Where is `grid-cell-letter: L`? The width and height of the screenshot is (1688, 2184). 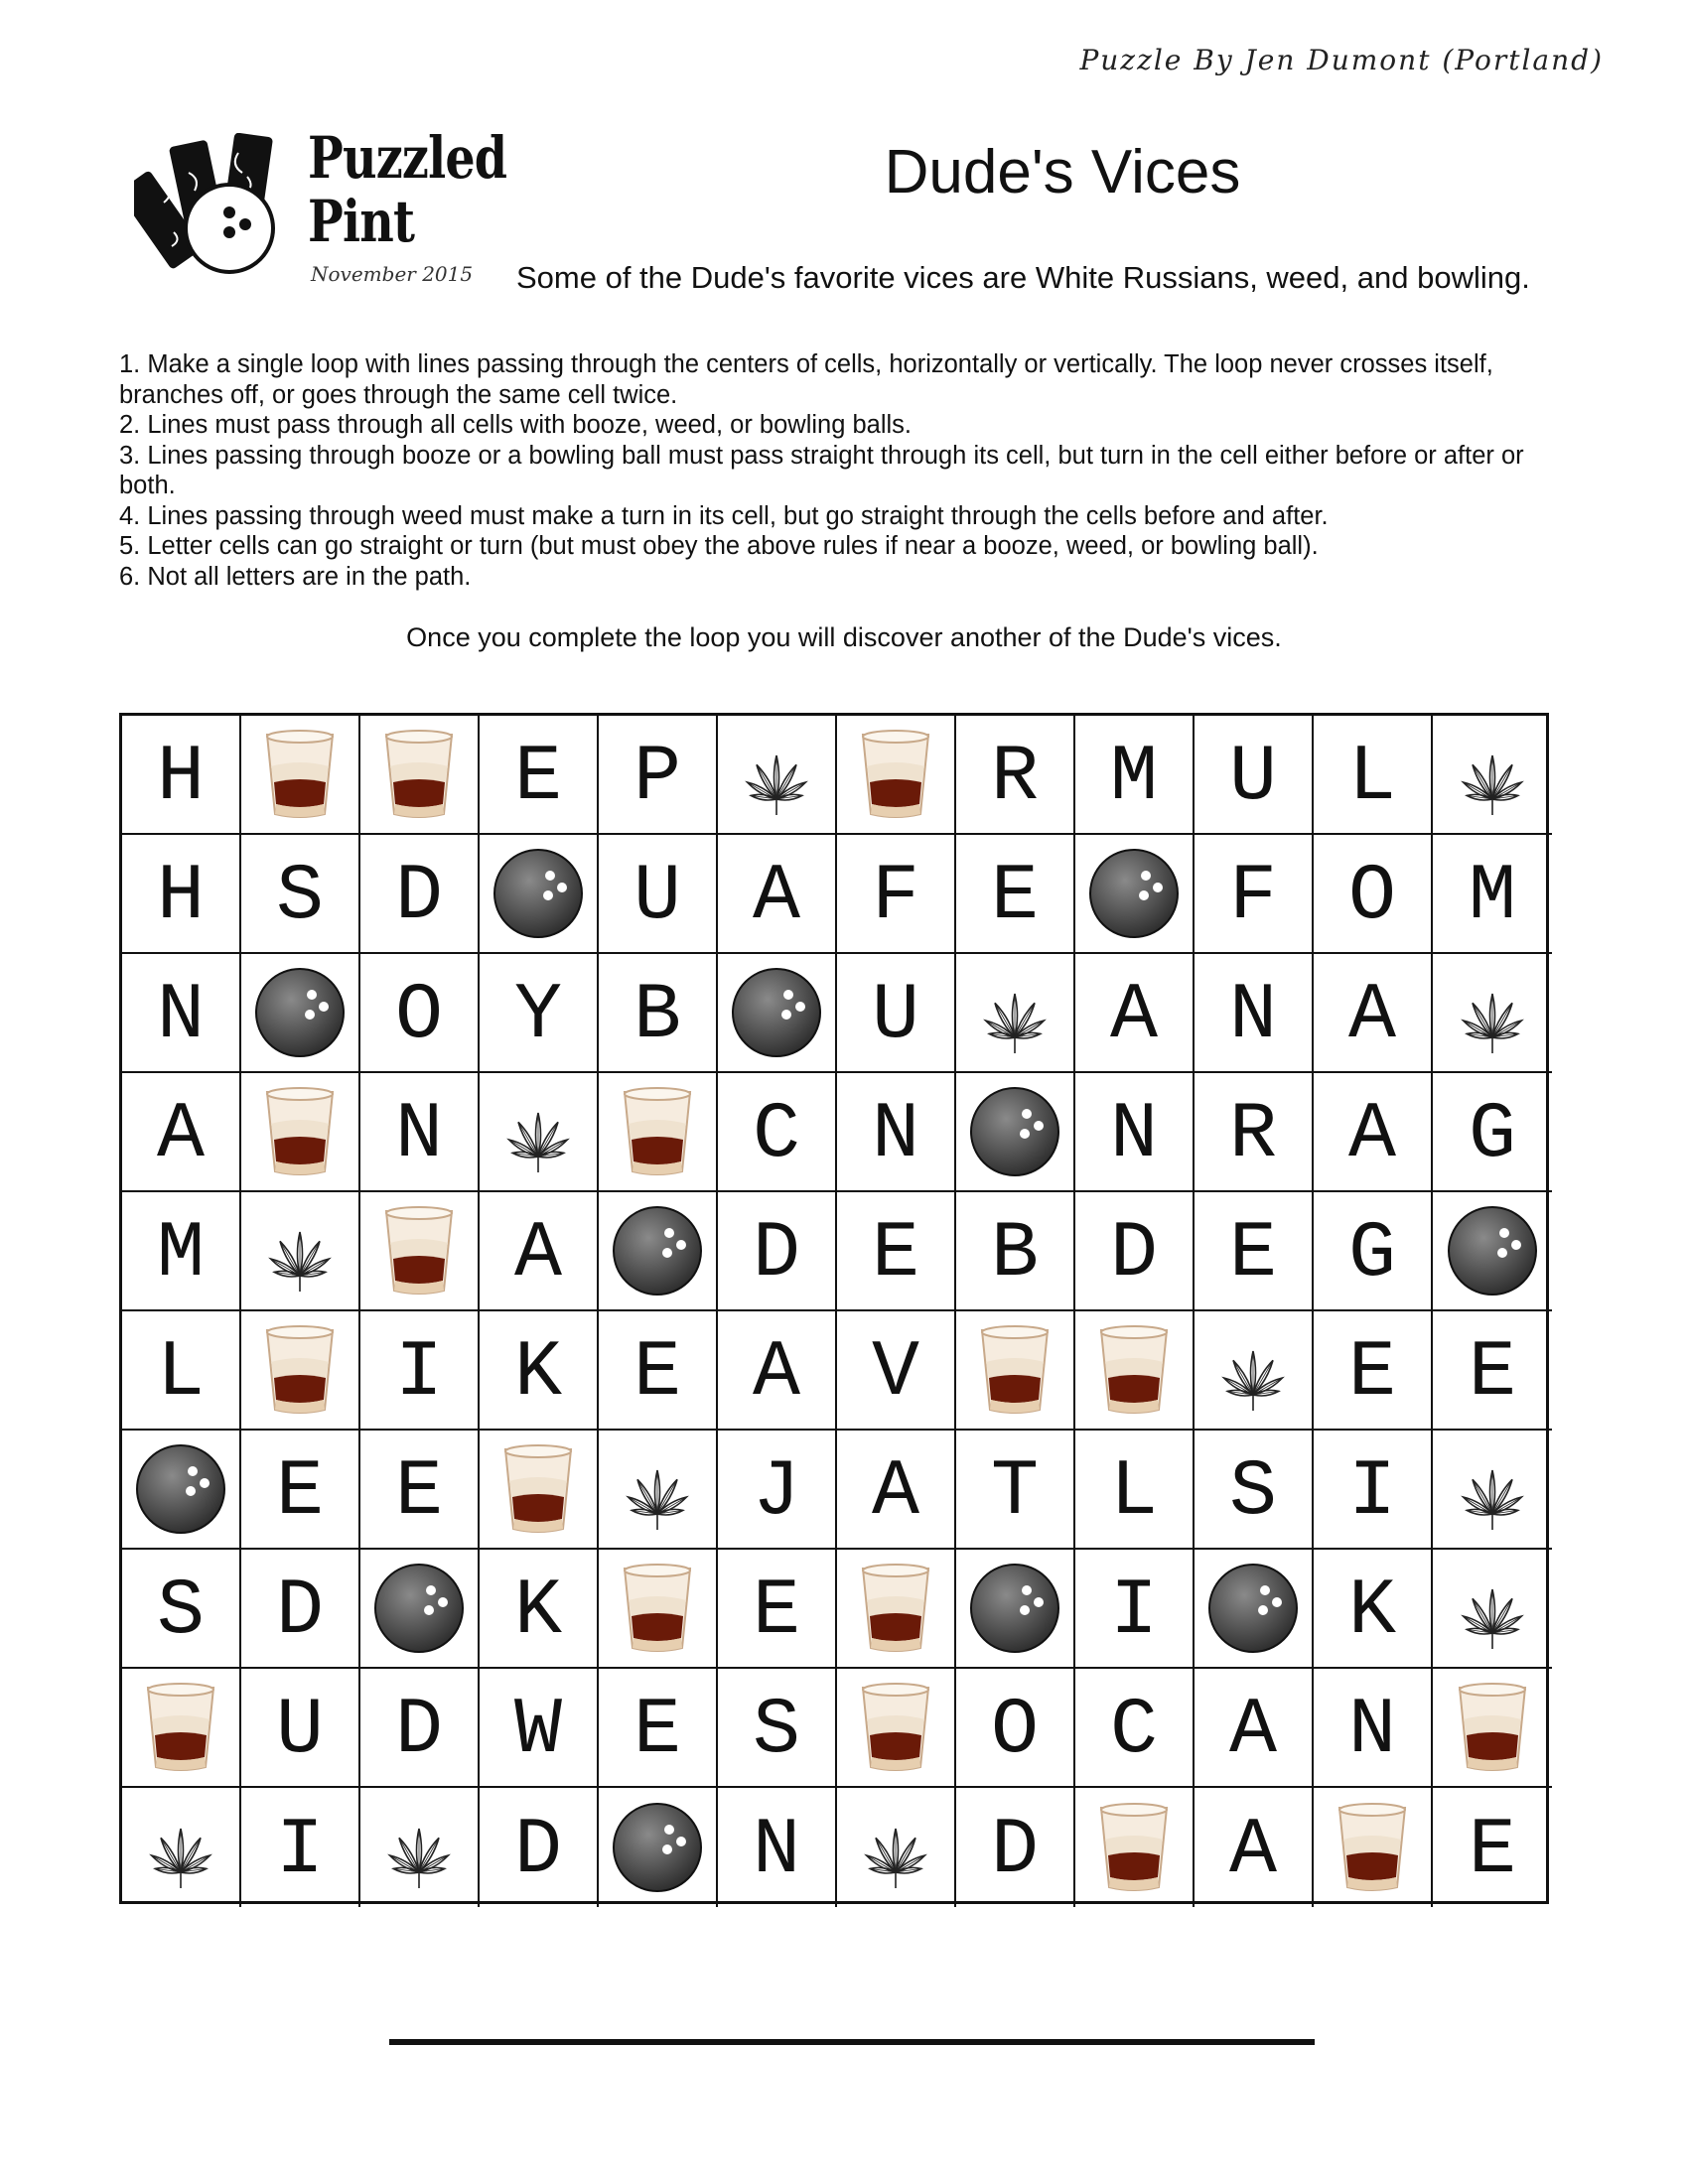 grid-cell-letter: L is located at coordinates (1135, 1490).